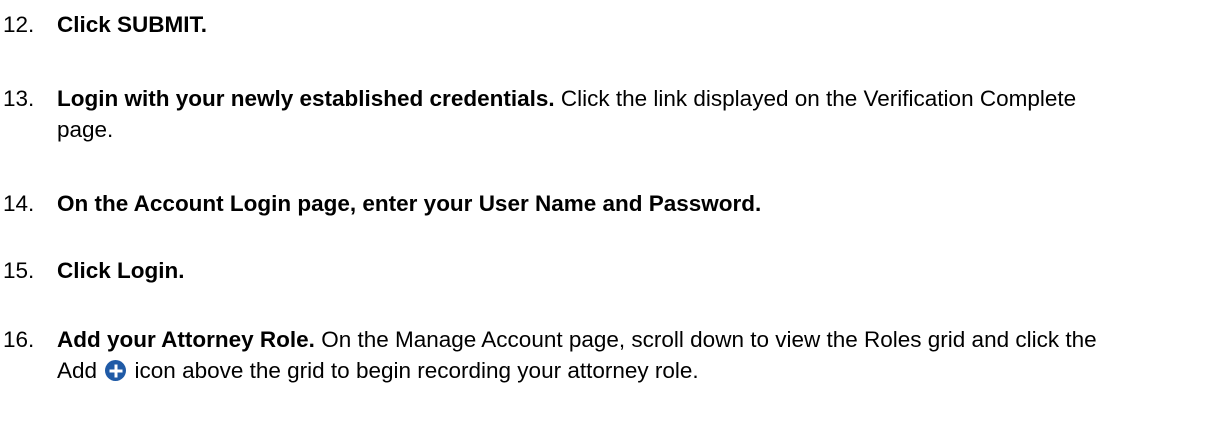 This screenshot has width=1208, height=444. What do you see at coordinates (186, 339) in the screenshot?
I see `step-title: Add your Attorney Role.` at bounding box center [186, 339].